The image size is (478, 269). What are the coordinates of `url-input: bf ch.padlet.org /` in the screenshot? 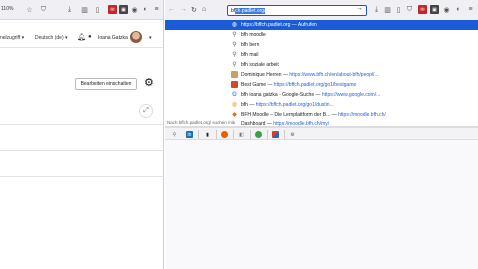 It's located at (297, 10).